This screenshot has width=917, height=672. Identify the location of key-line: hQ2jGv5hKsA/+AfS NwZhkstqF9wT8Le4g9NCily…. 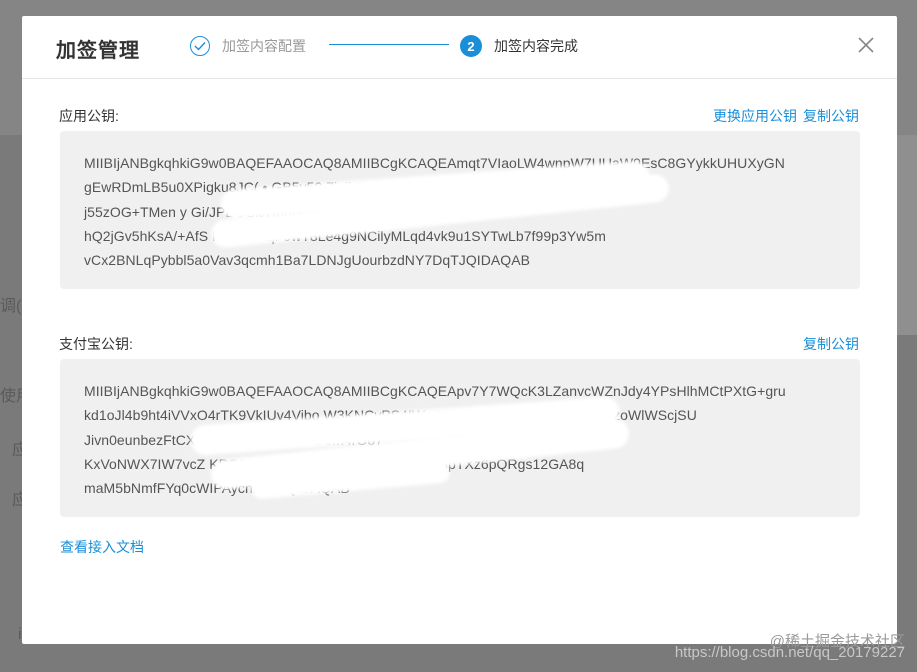
(345, 235).